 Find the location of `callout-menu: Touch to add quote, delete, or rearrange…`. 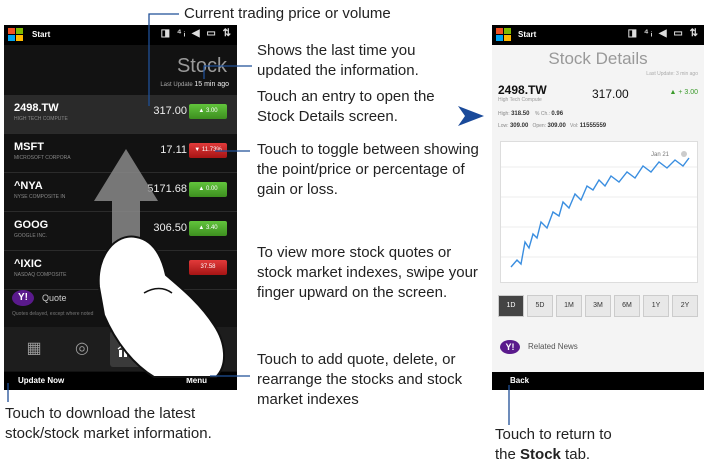

callout-menu: Touch to add quote, delete, or rearrange… is located at coordinates (360, 379).